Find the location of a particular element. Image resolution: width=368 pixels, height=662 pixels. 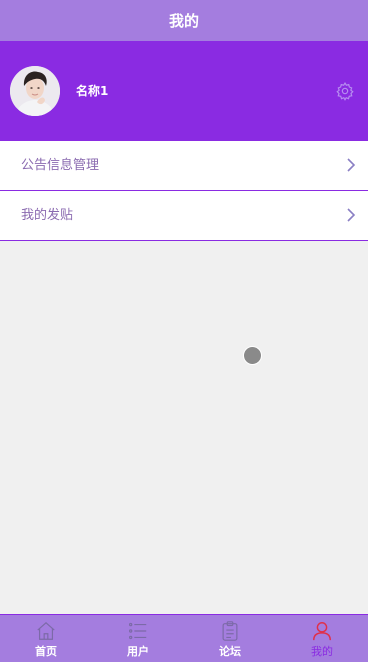

tab-users: 用户 is located at coordinates (138, 638).